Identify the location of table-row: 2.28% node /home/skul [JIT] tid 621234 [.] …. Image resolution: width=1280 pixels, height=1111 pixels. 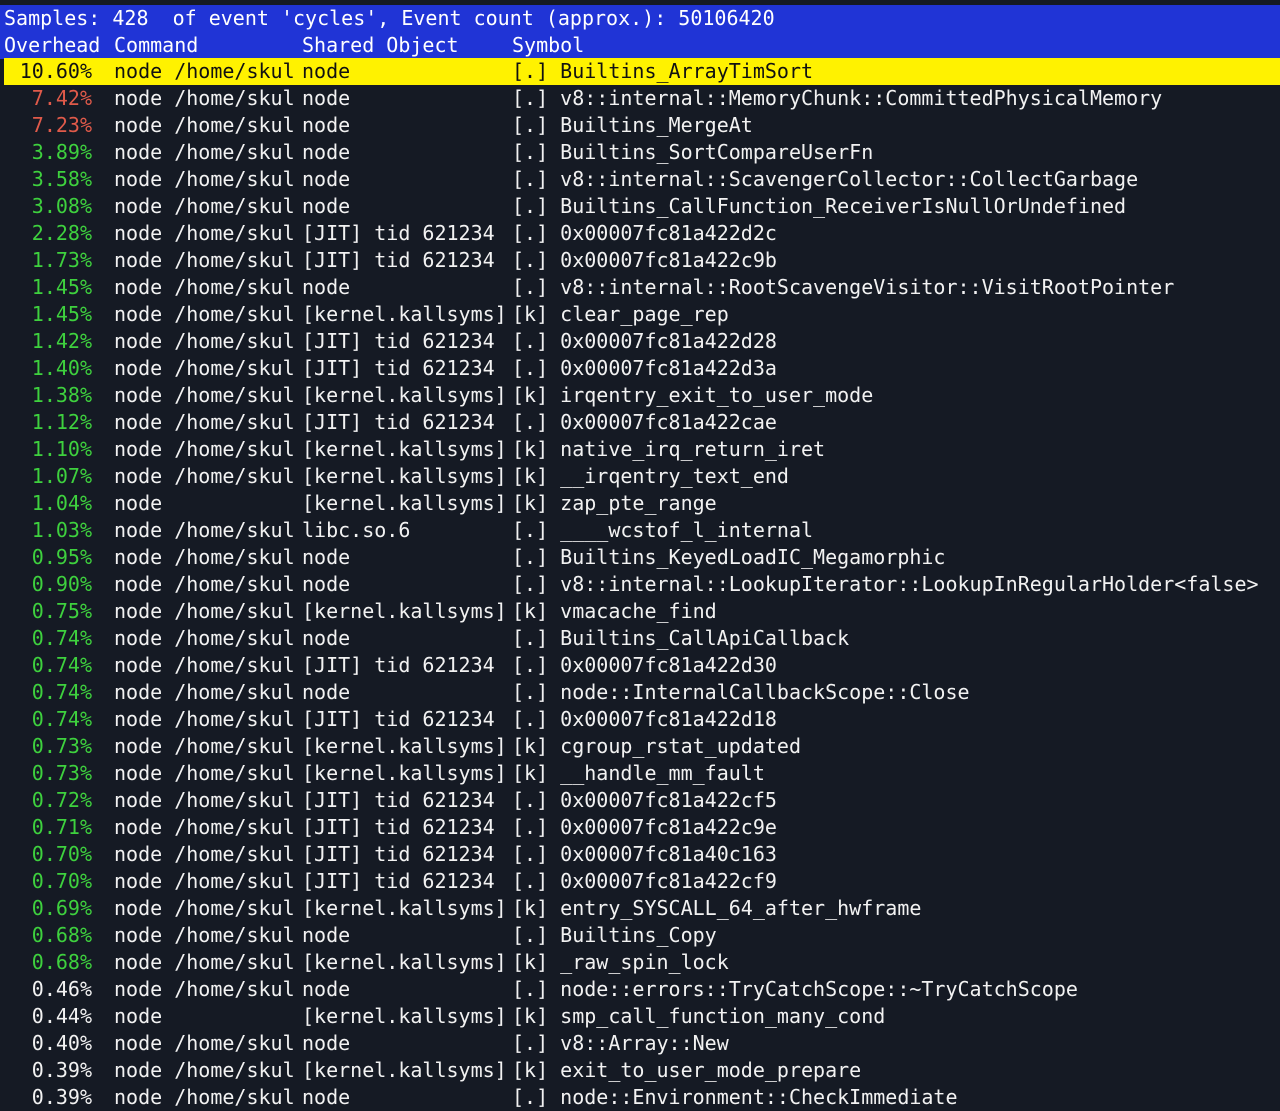
(640, 233).